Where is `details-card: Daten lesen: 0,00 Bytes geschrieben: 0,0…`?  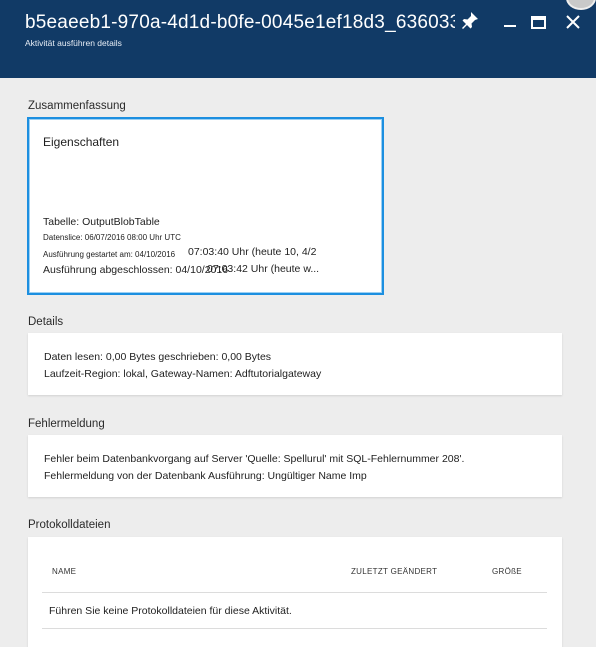
details-card: Daten lesen: 0,00 Bytes geschrieben: 0,0… is located at coordinates (295, 364).